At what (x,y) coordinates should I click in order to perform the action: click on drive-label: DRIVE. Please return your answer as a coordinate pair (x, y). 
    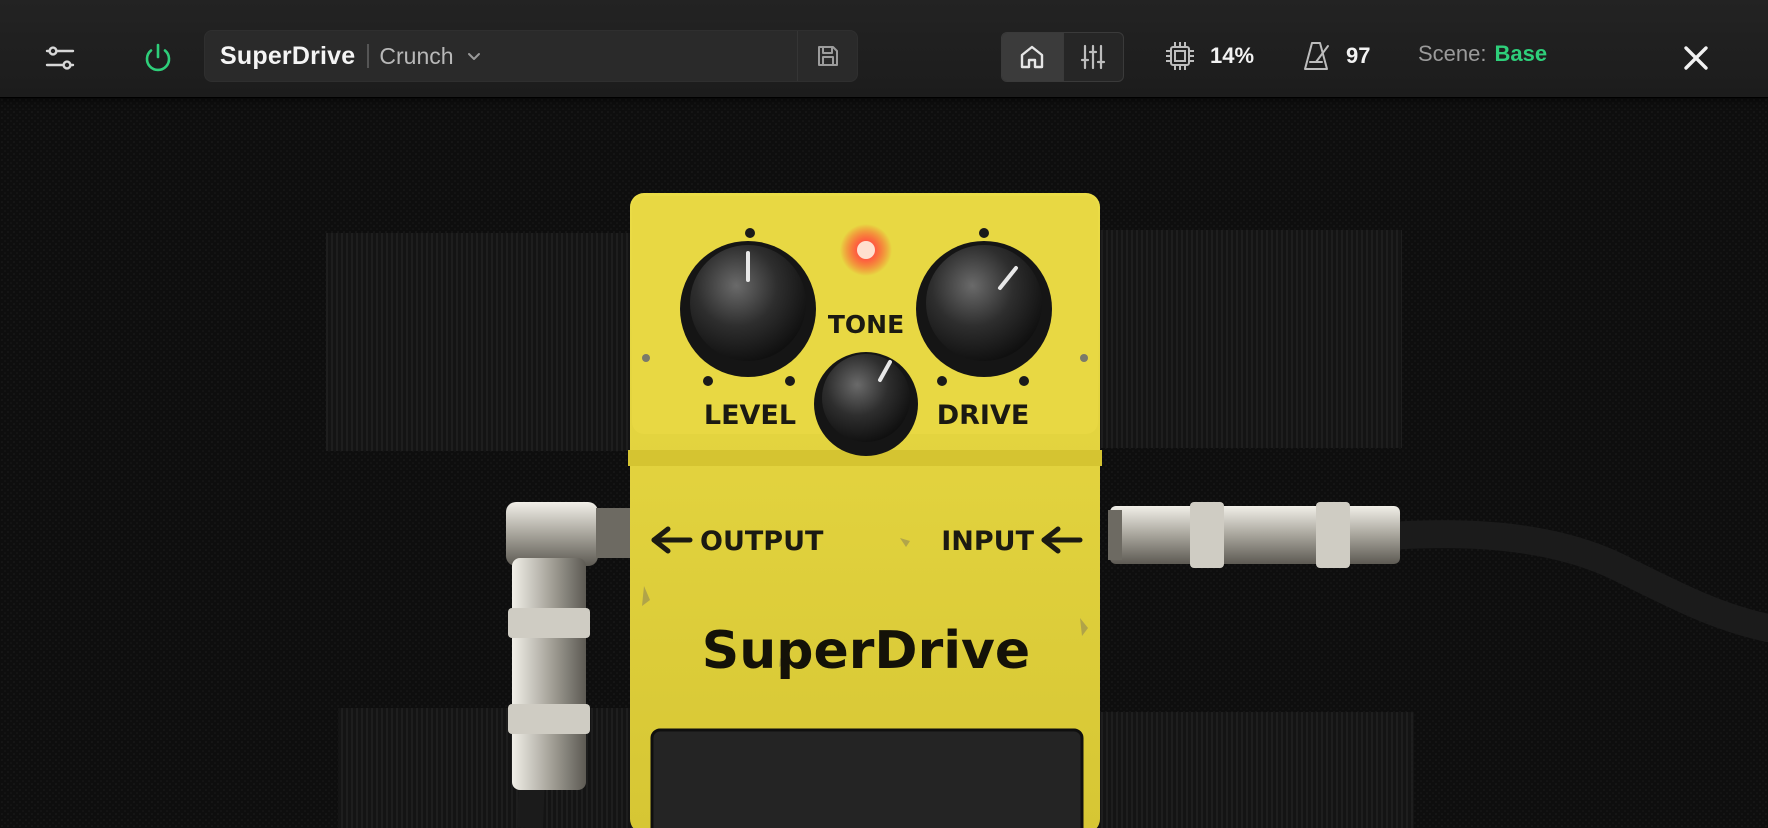
    Looking at the image, I should click on (983, 415).